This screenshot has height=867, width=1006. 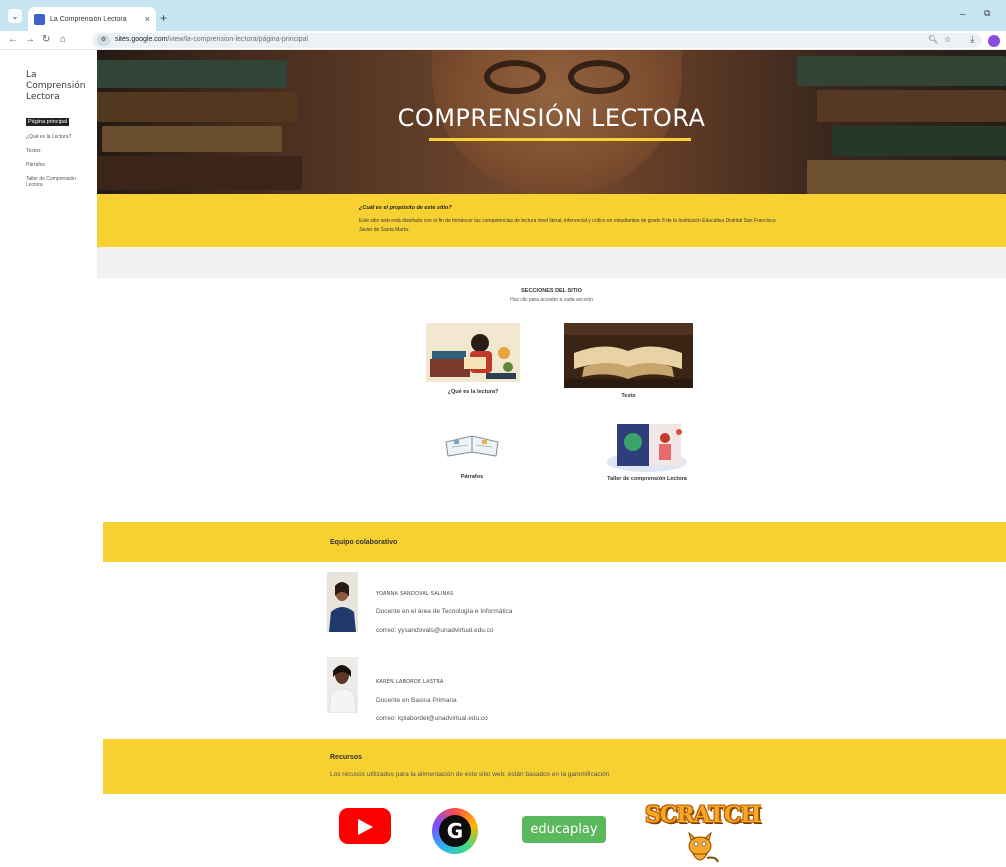 I want to click on site-title: La Comprensión Lectora, so click(x=60, y=86).